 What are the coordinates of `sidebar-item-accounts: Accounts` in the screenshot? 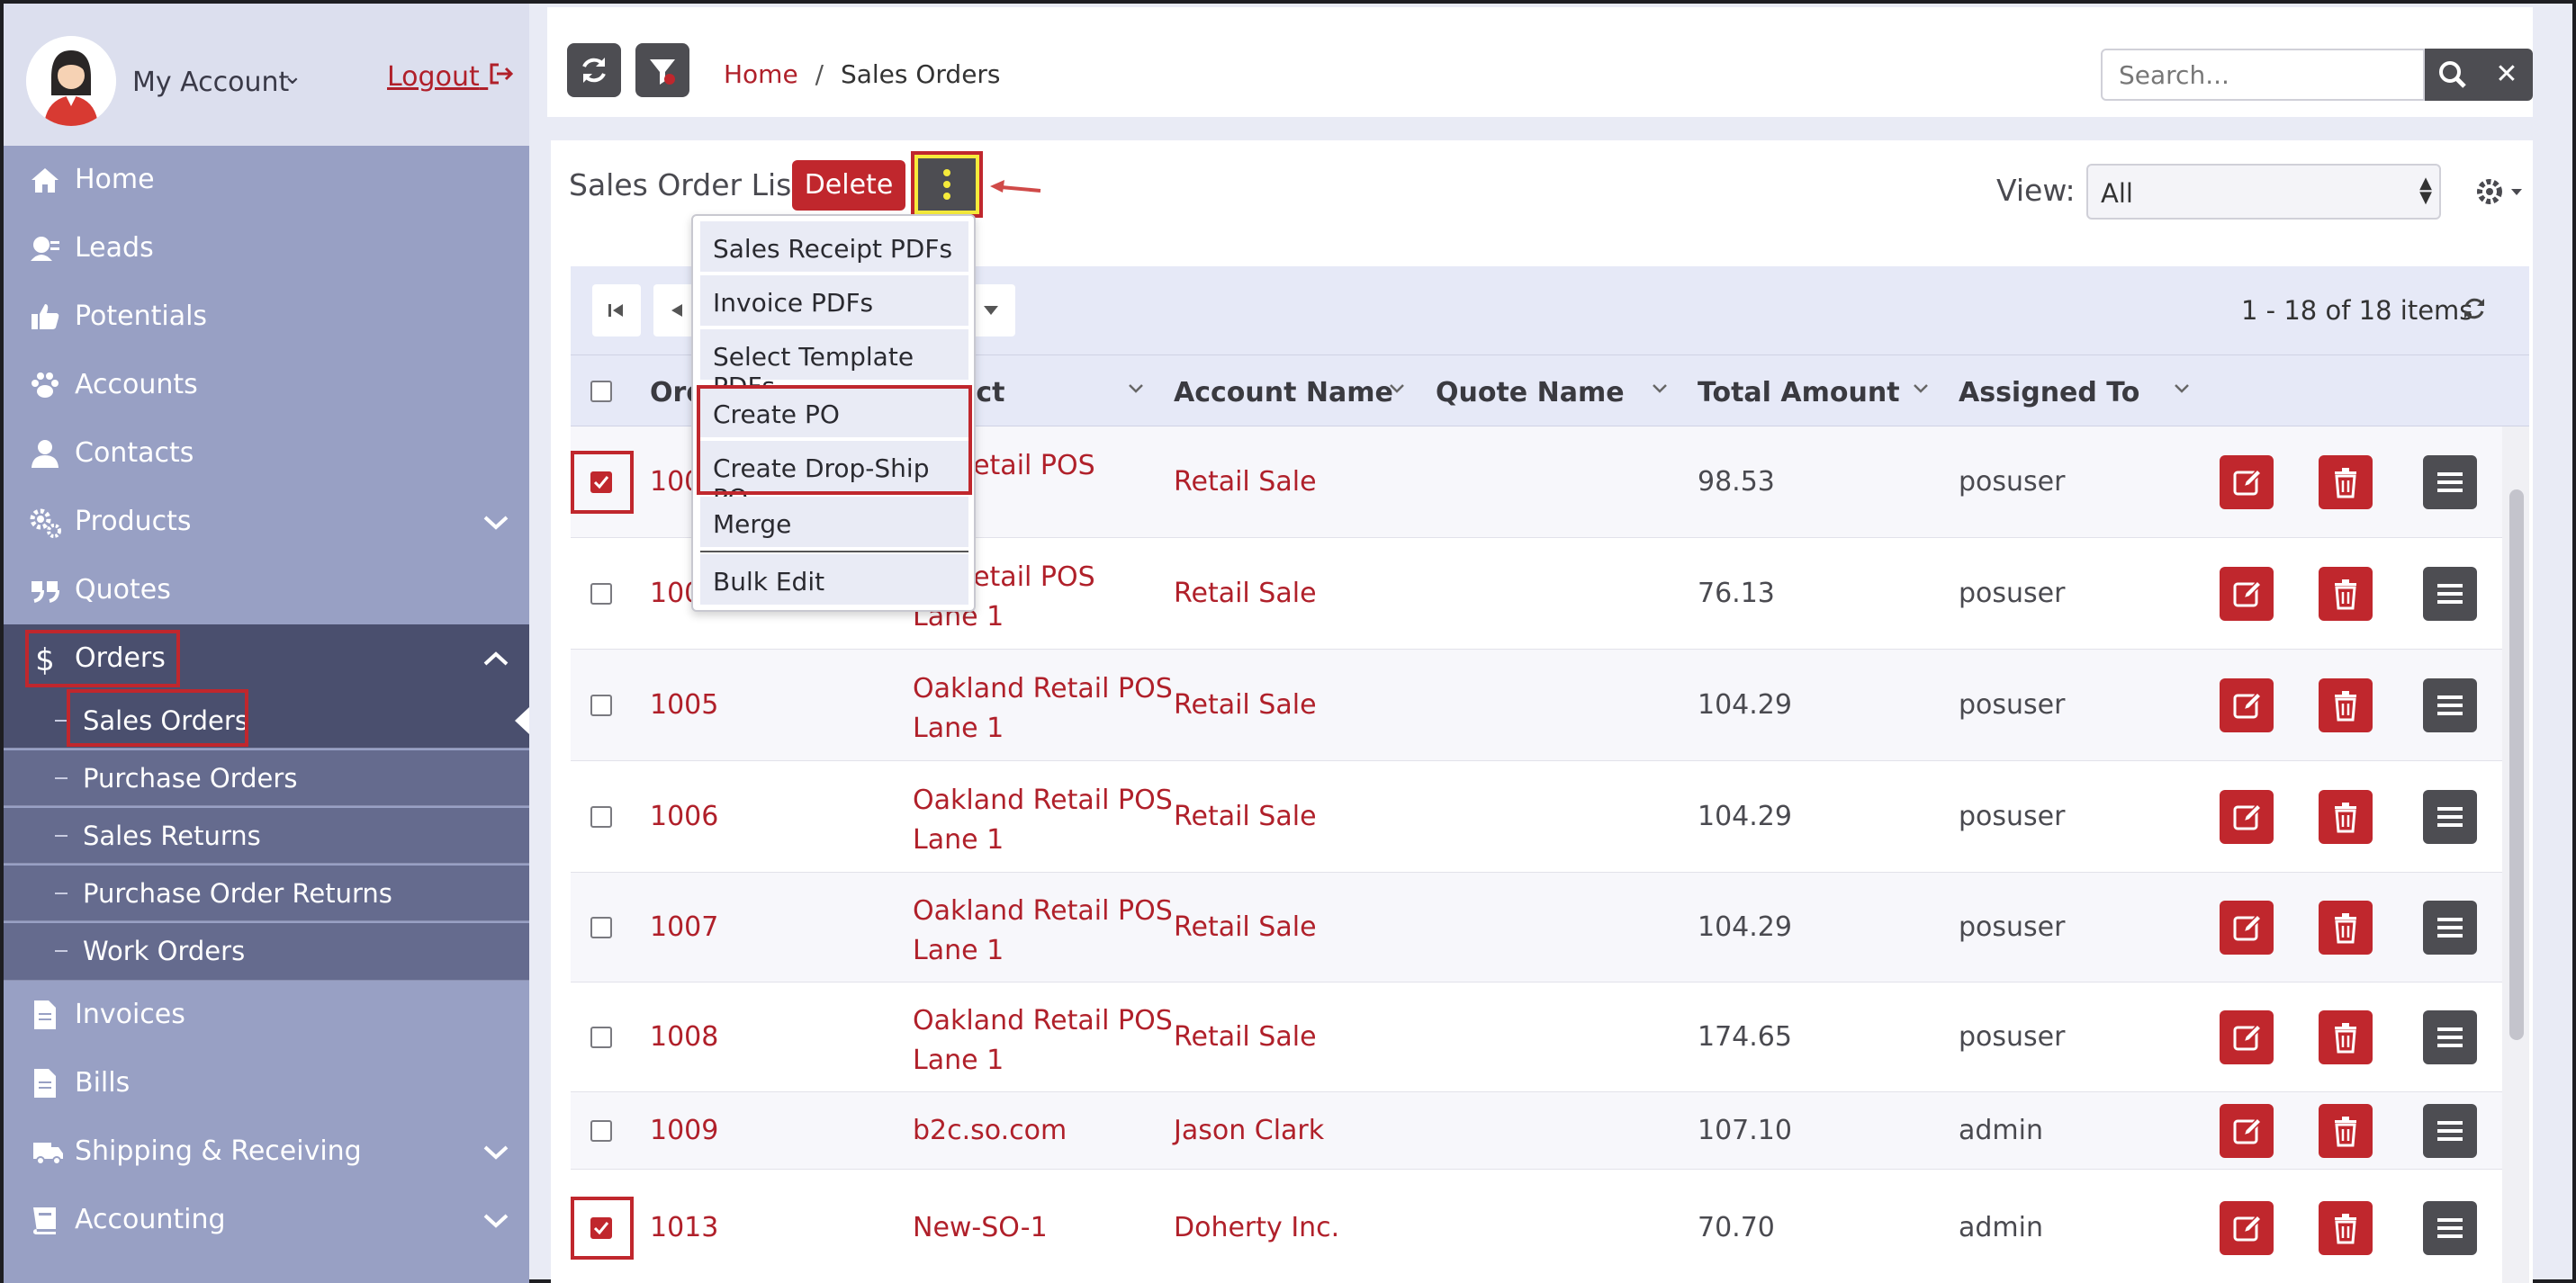 It's located at (266, 385).